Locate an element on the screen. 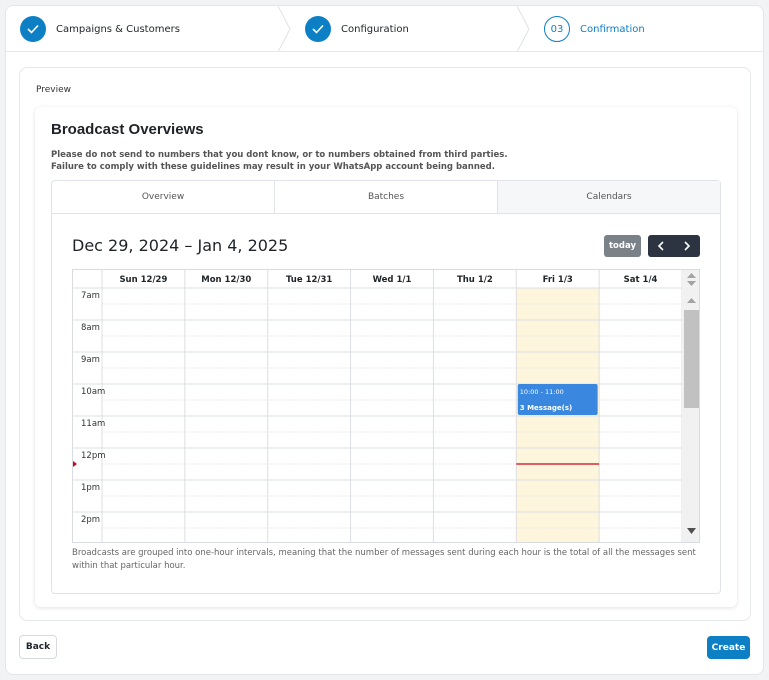 The width and height of the screenshot is (769, 680). day-header: Wed 1/1 is located at coordinates (392, 280).